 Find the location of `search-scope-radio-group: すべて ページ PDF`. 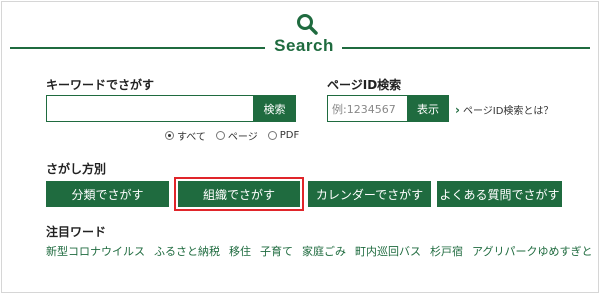

search-scope-radio-group: すべて ページ PDF is located at coordinates (232, 135).